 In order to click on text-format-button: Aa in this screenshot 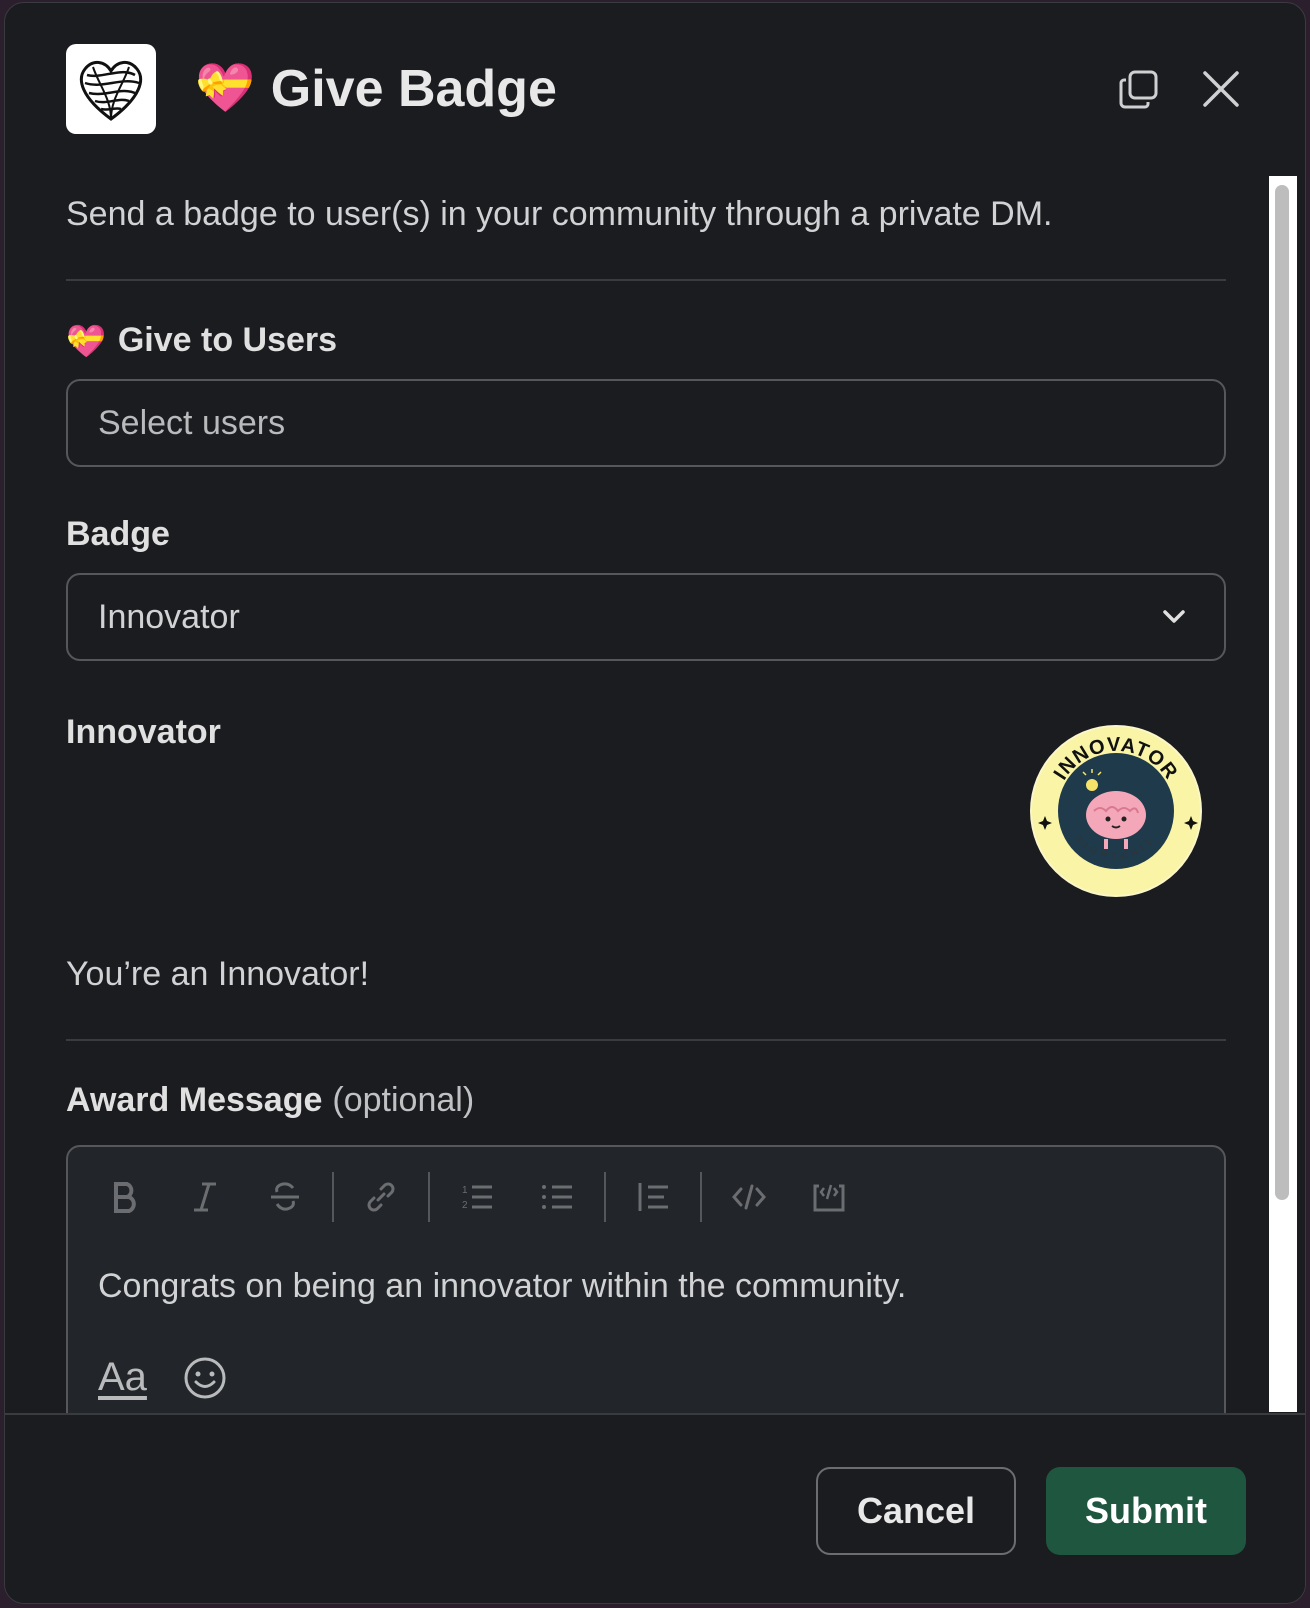, I will do `click(122, 1377)`.